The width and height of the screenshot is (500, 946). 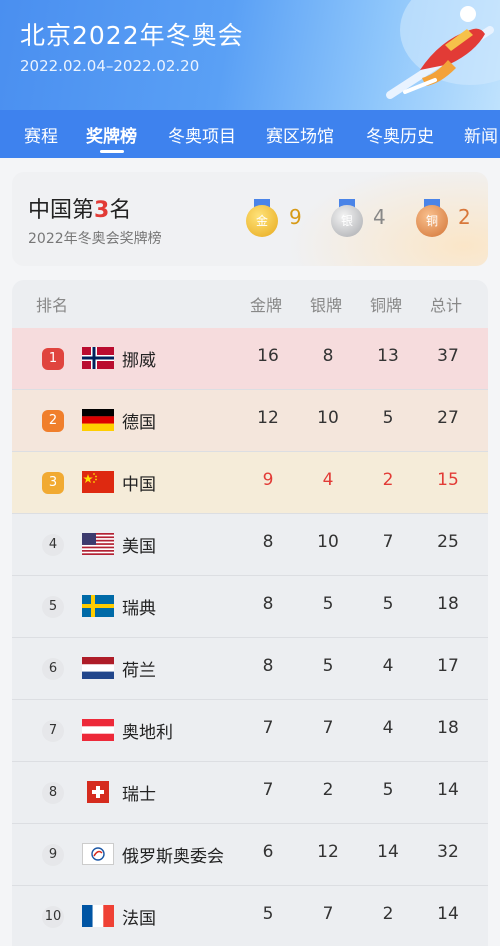 What do you see at coordinates (268, 914) in the screenshot?
I see `gold-cell: 5` at bounding box center [268, 914].